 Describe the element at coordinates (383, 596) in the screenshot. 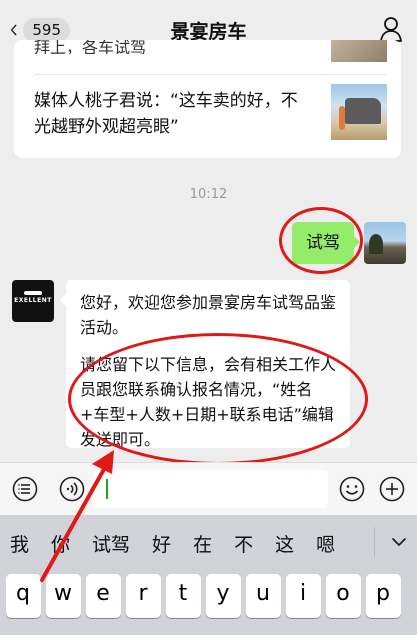

I see `key-p: p` at that location.